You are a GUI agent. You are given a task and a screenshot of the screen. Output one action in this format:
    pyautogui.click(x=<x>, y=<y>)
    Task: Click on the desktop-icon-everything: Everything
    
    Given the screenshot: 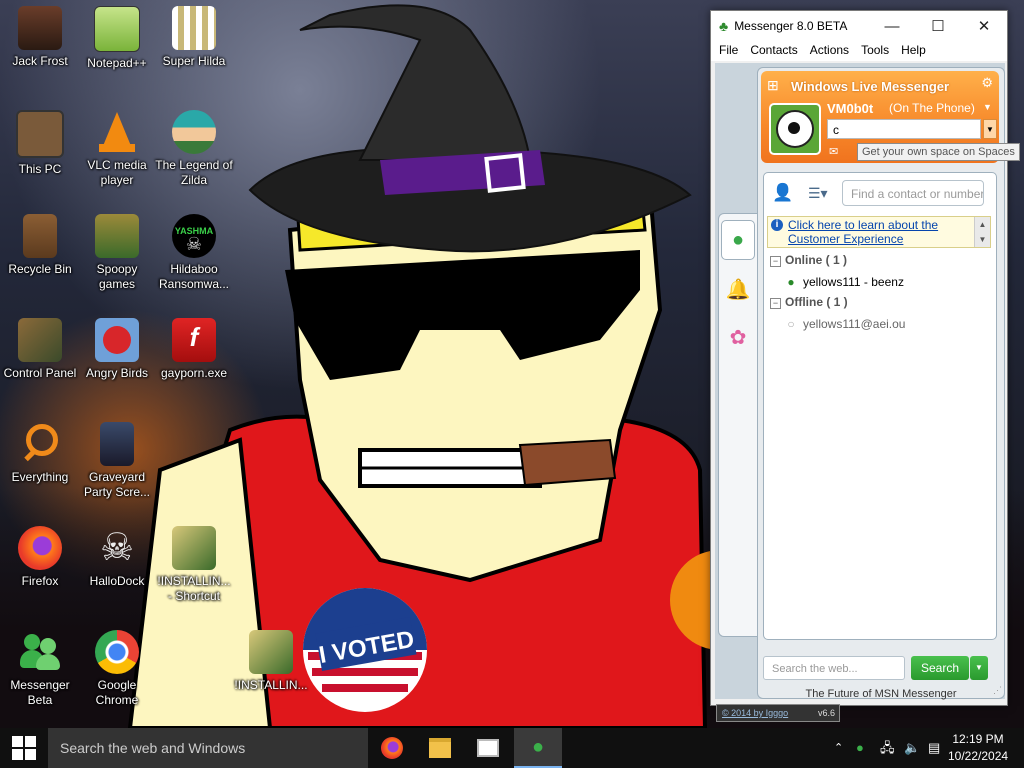 What is the action you would take?
    pyautogui.click(x=40, y=451)
    